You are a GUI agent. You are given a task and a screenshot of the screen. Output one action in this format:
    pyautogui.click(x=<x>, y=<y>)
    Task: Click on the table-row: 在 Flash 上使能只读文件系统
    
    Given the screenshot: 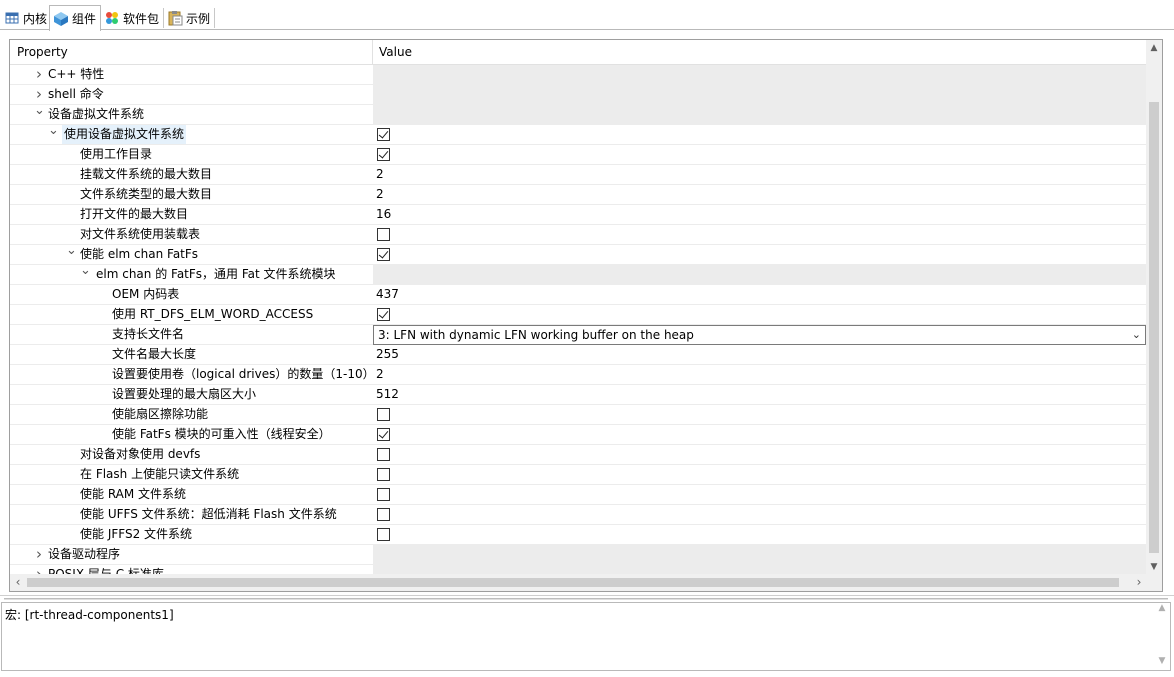 What is the action you would take?
    pyautogui.click(x=578, y=475)
    